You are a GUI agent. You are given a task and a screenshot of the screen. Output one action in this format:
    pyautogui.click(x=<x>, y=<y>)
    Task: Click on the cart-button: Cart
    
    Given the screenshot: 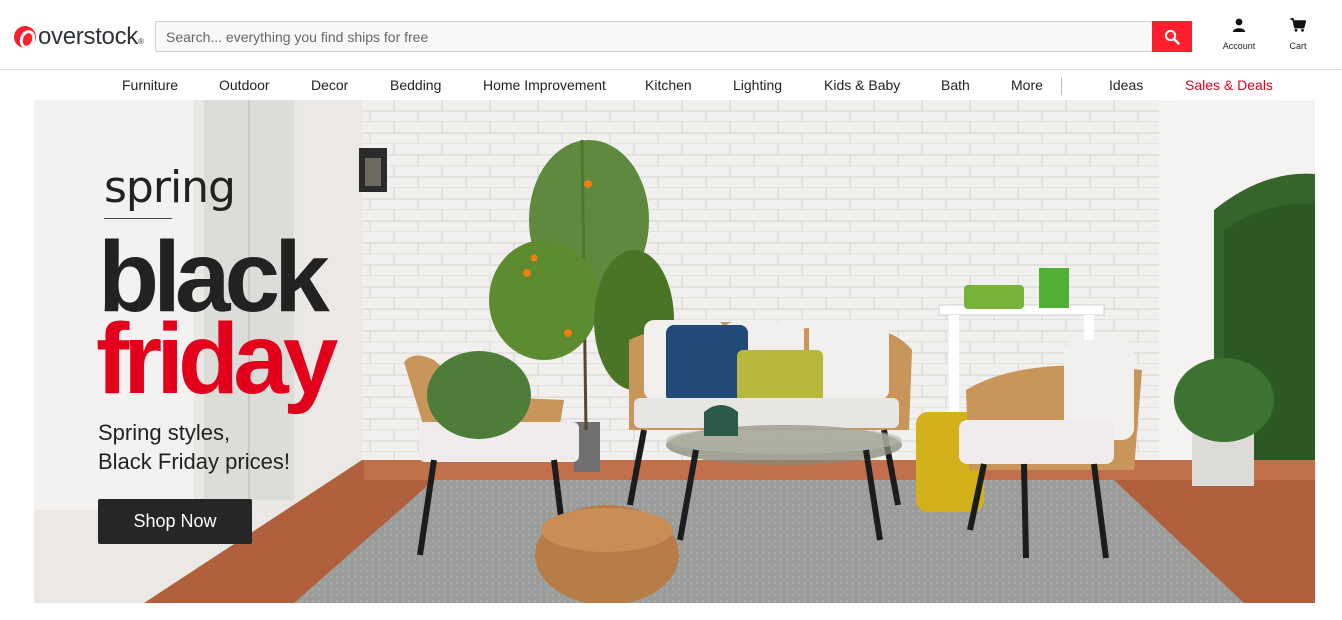 What is the action you would take?
    pyautogui.click(x=1298, y=34)
    